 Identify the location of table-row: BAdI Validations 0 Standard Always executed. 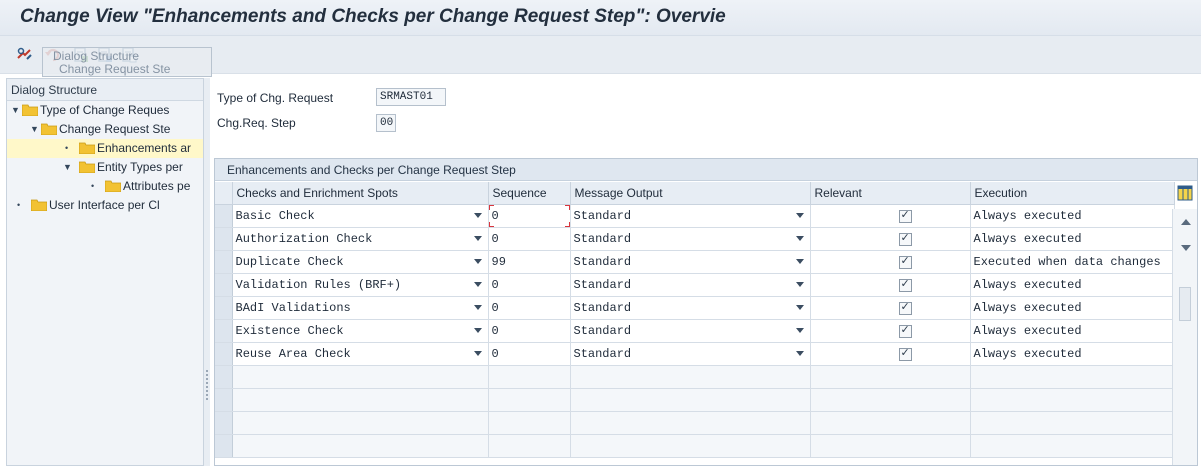
(695, 308).